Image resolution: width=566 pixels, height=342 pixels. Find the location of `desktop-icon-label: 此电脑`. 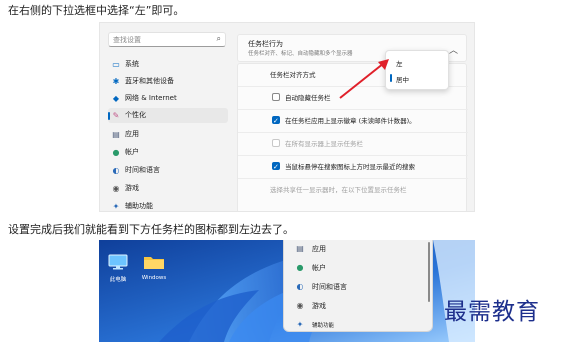

desktop-icon-label: 此电脑 is located at coordinates (118, 280).